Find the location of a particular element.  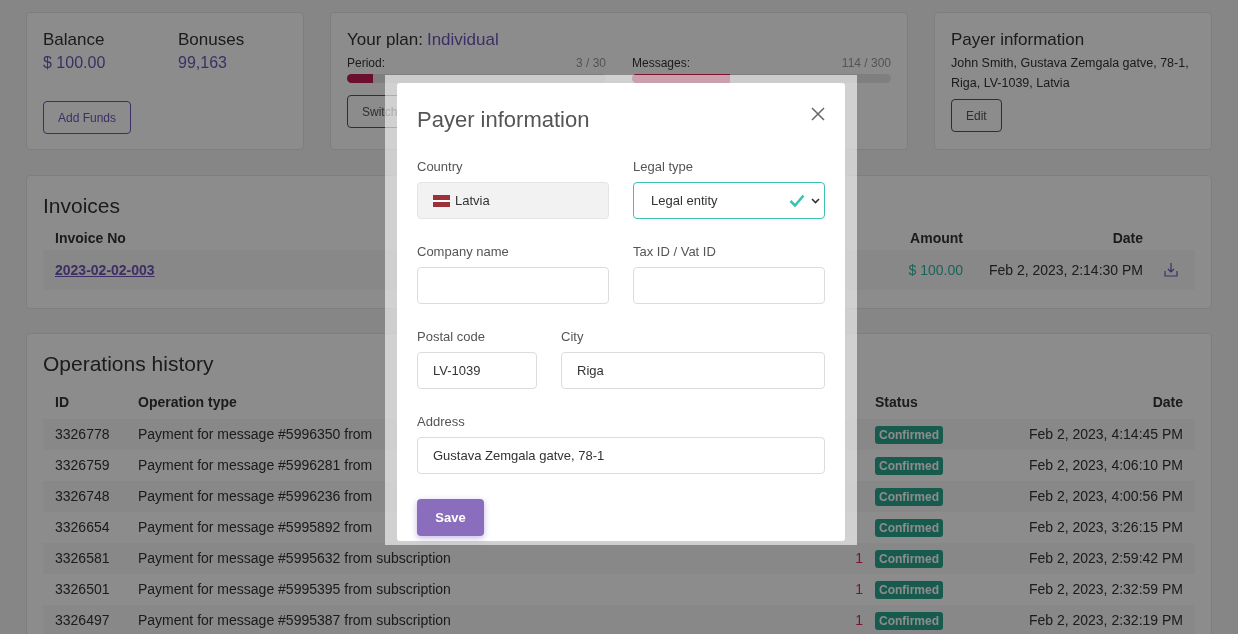

check-icon is located at coordinates (797, 200).